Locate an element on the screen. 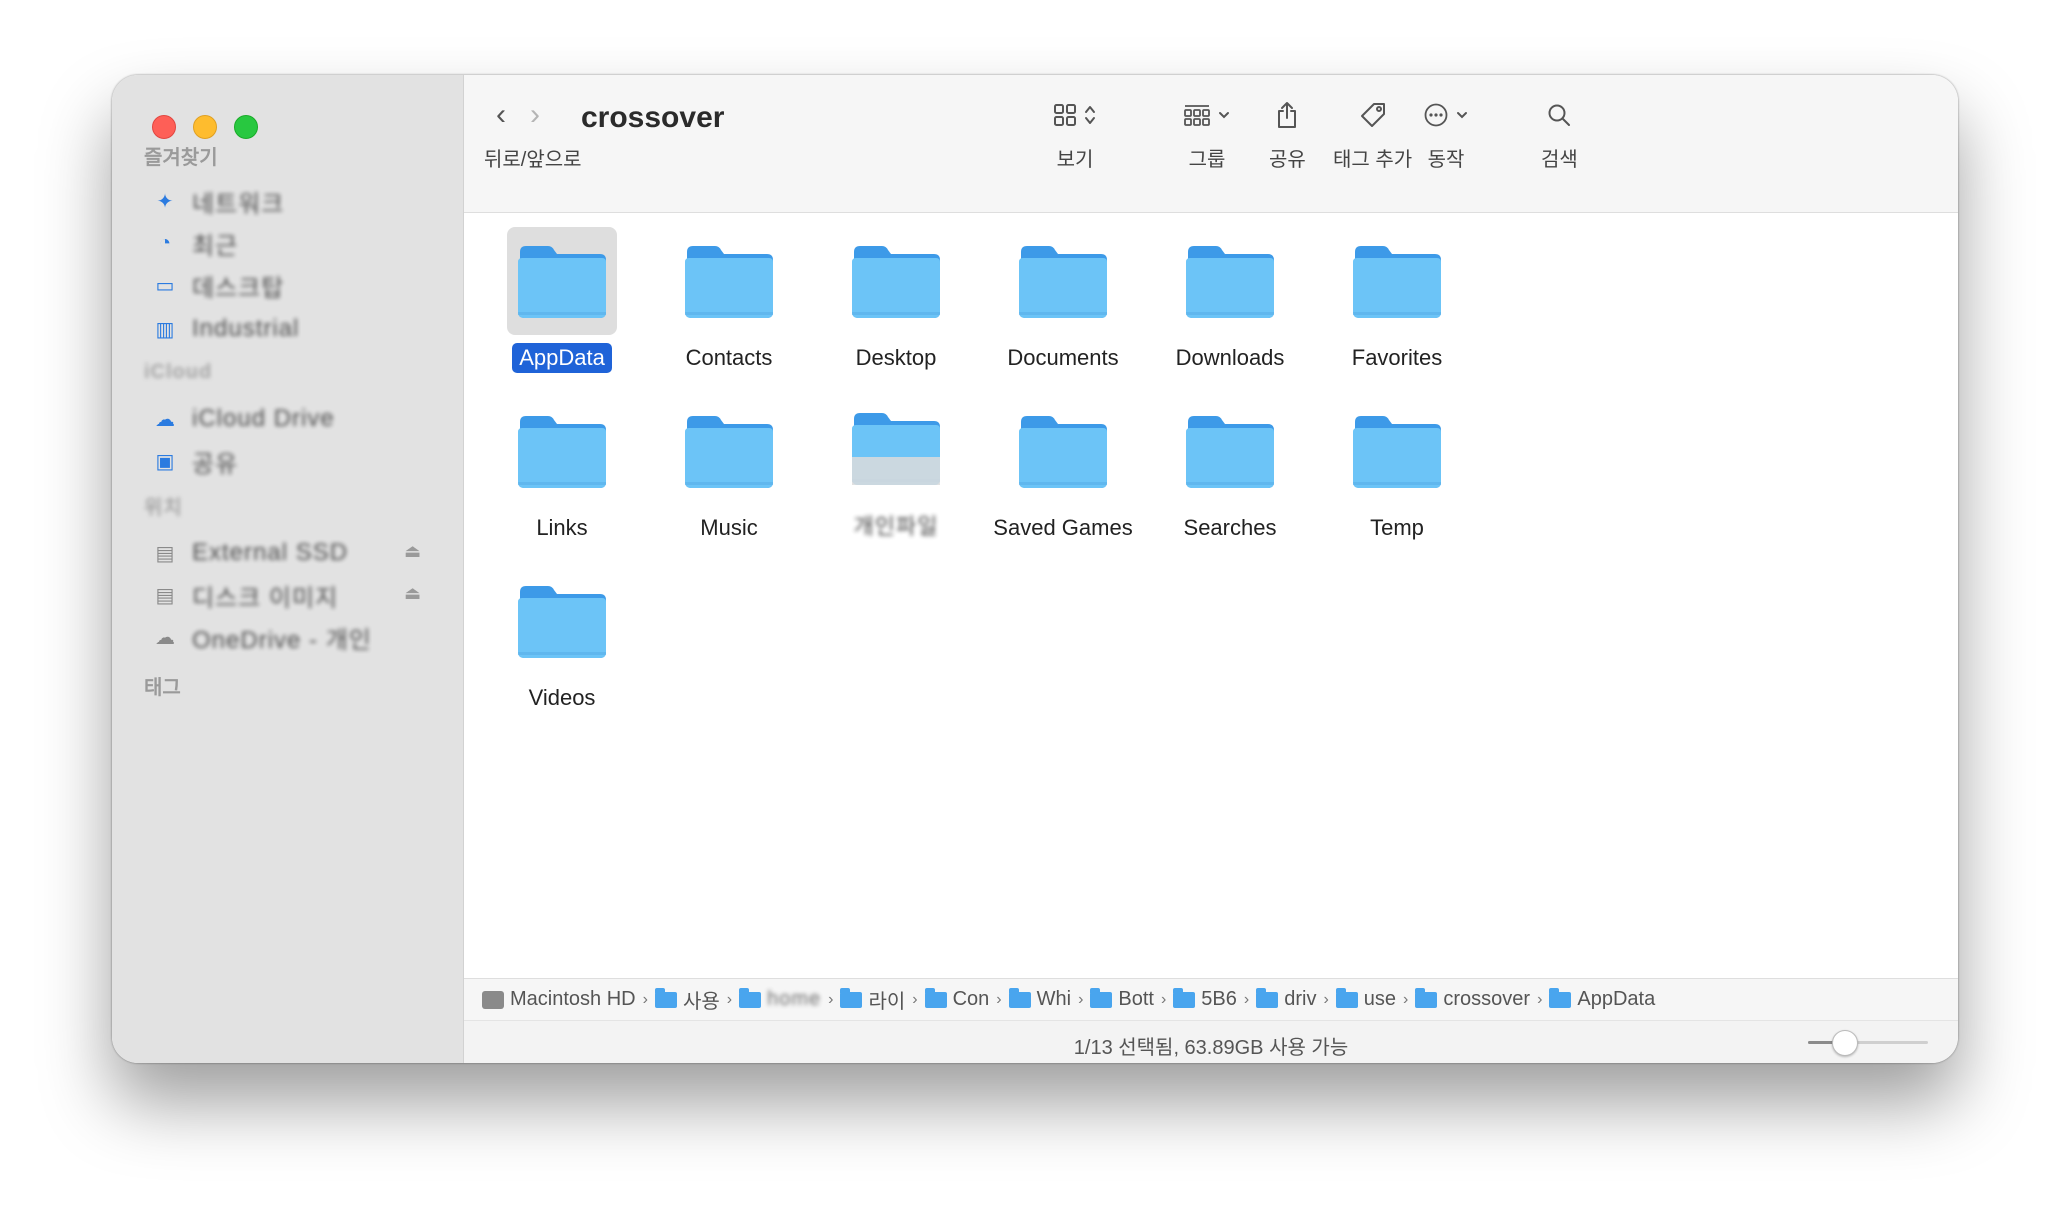 The image size is (2064, 1208). folder-item: Desktop is located at coordinates (896, 293).